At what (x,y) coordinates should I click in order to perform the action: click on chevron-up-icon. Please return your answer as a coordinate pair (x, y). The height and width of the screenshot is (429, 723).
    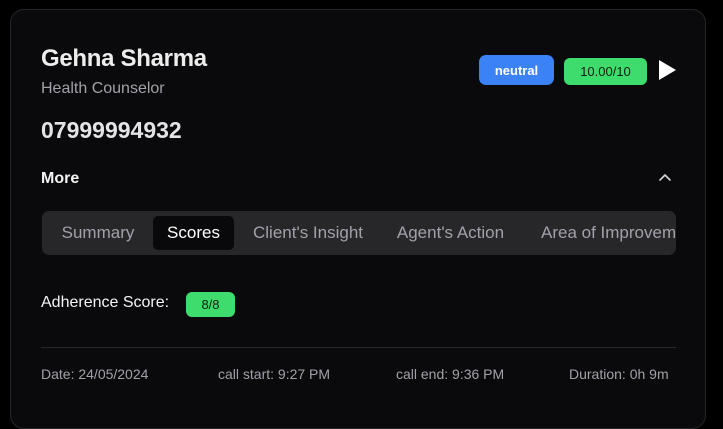
    Looking at the image, I should click on (665, 178).